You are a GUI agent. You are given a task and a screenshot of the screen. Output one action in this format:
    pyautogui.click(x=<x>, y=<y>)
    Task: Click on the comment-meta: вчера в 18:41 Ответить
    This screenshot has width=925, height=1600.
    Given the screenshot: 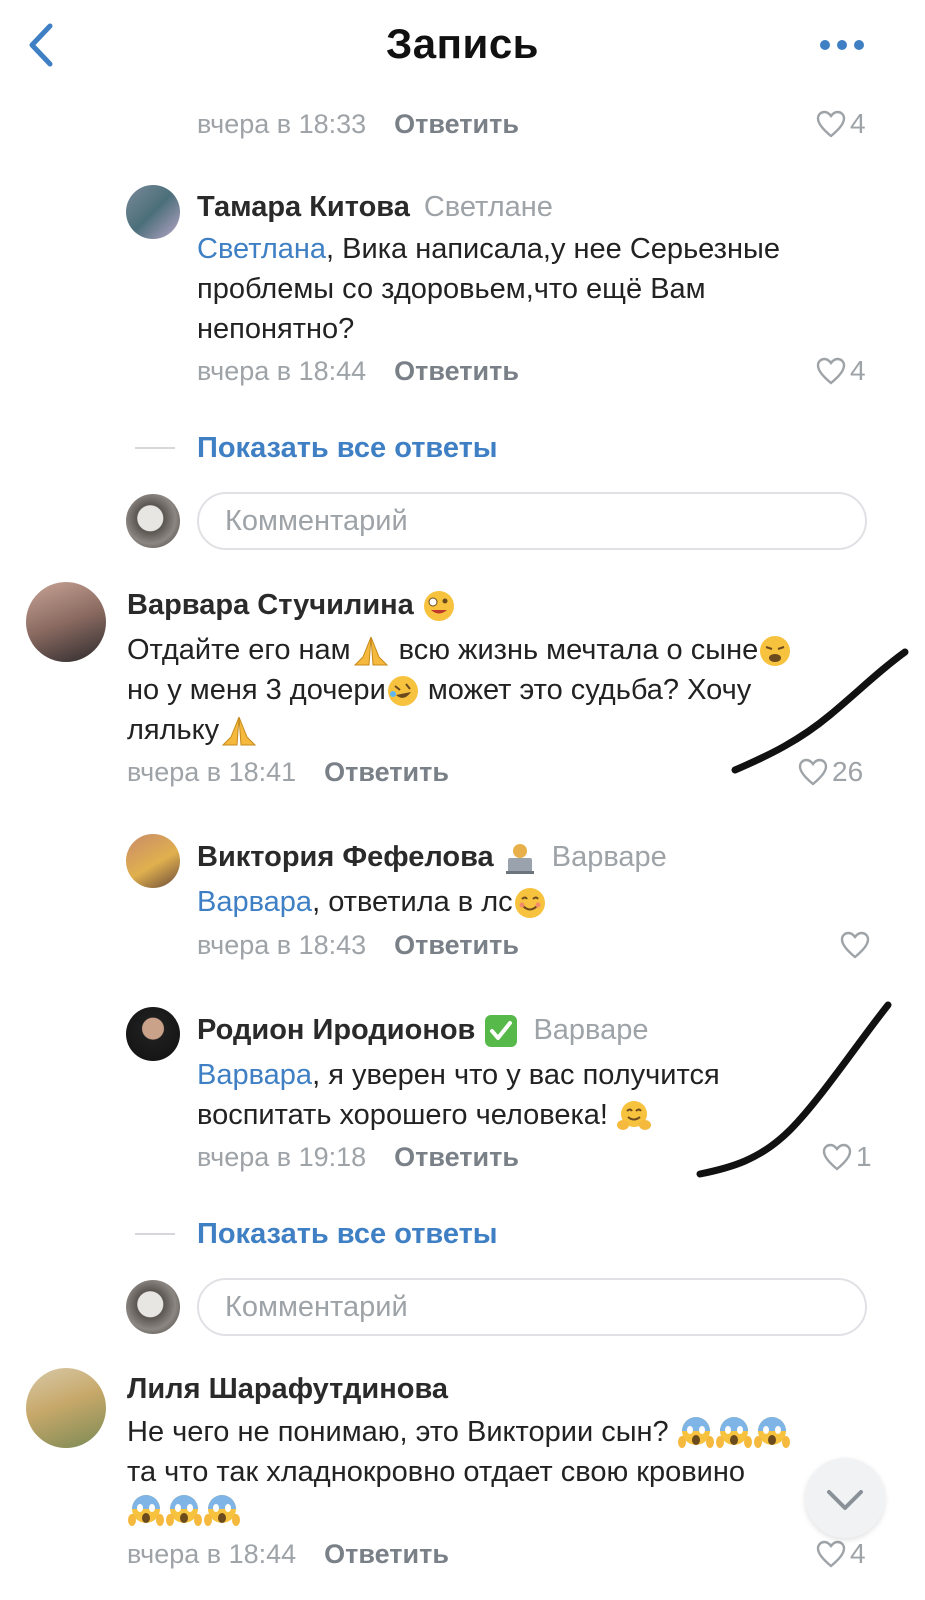 What is the action you would take?
    pyautogui.click(x=288, y=772)
    